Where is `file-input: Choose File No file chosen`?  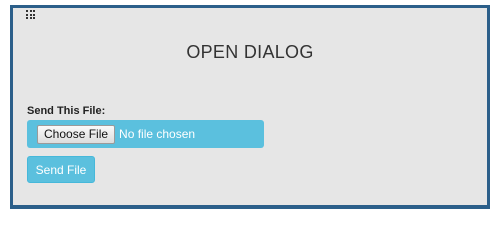
file-input: Choose File No file chosen is located at coordinates (145, 134).